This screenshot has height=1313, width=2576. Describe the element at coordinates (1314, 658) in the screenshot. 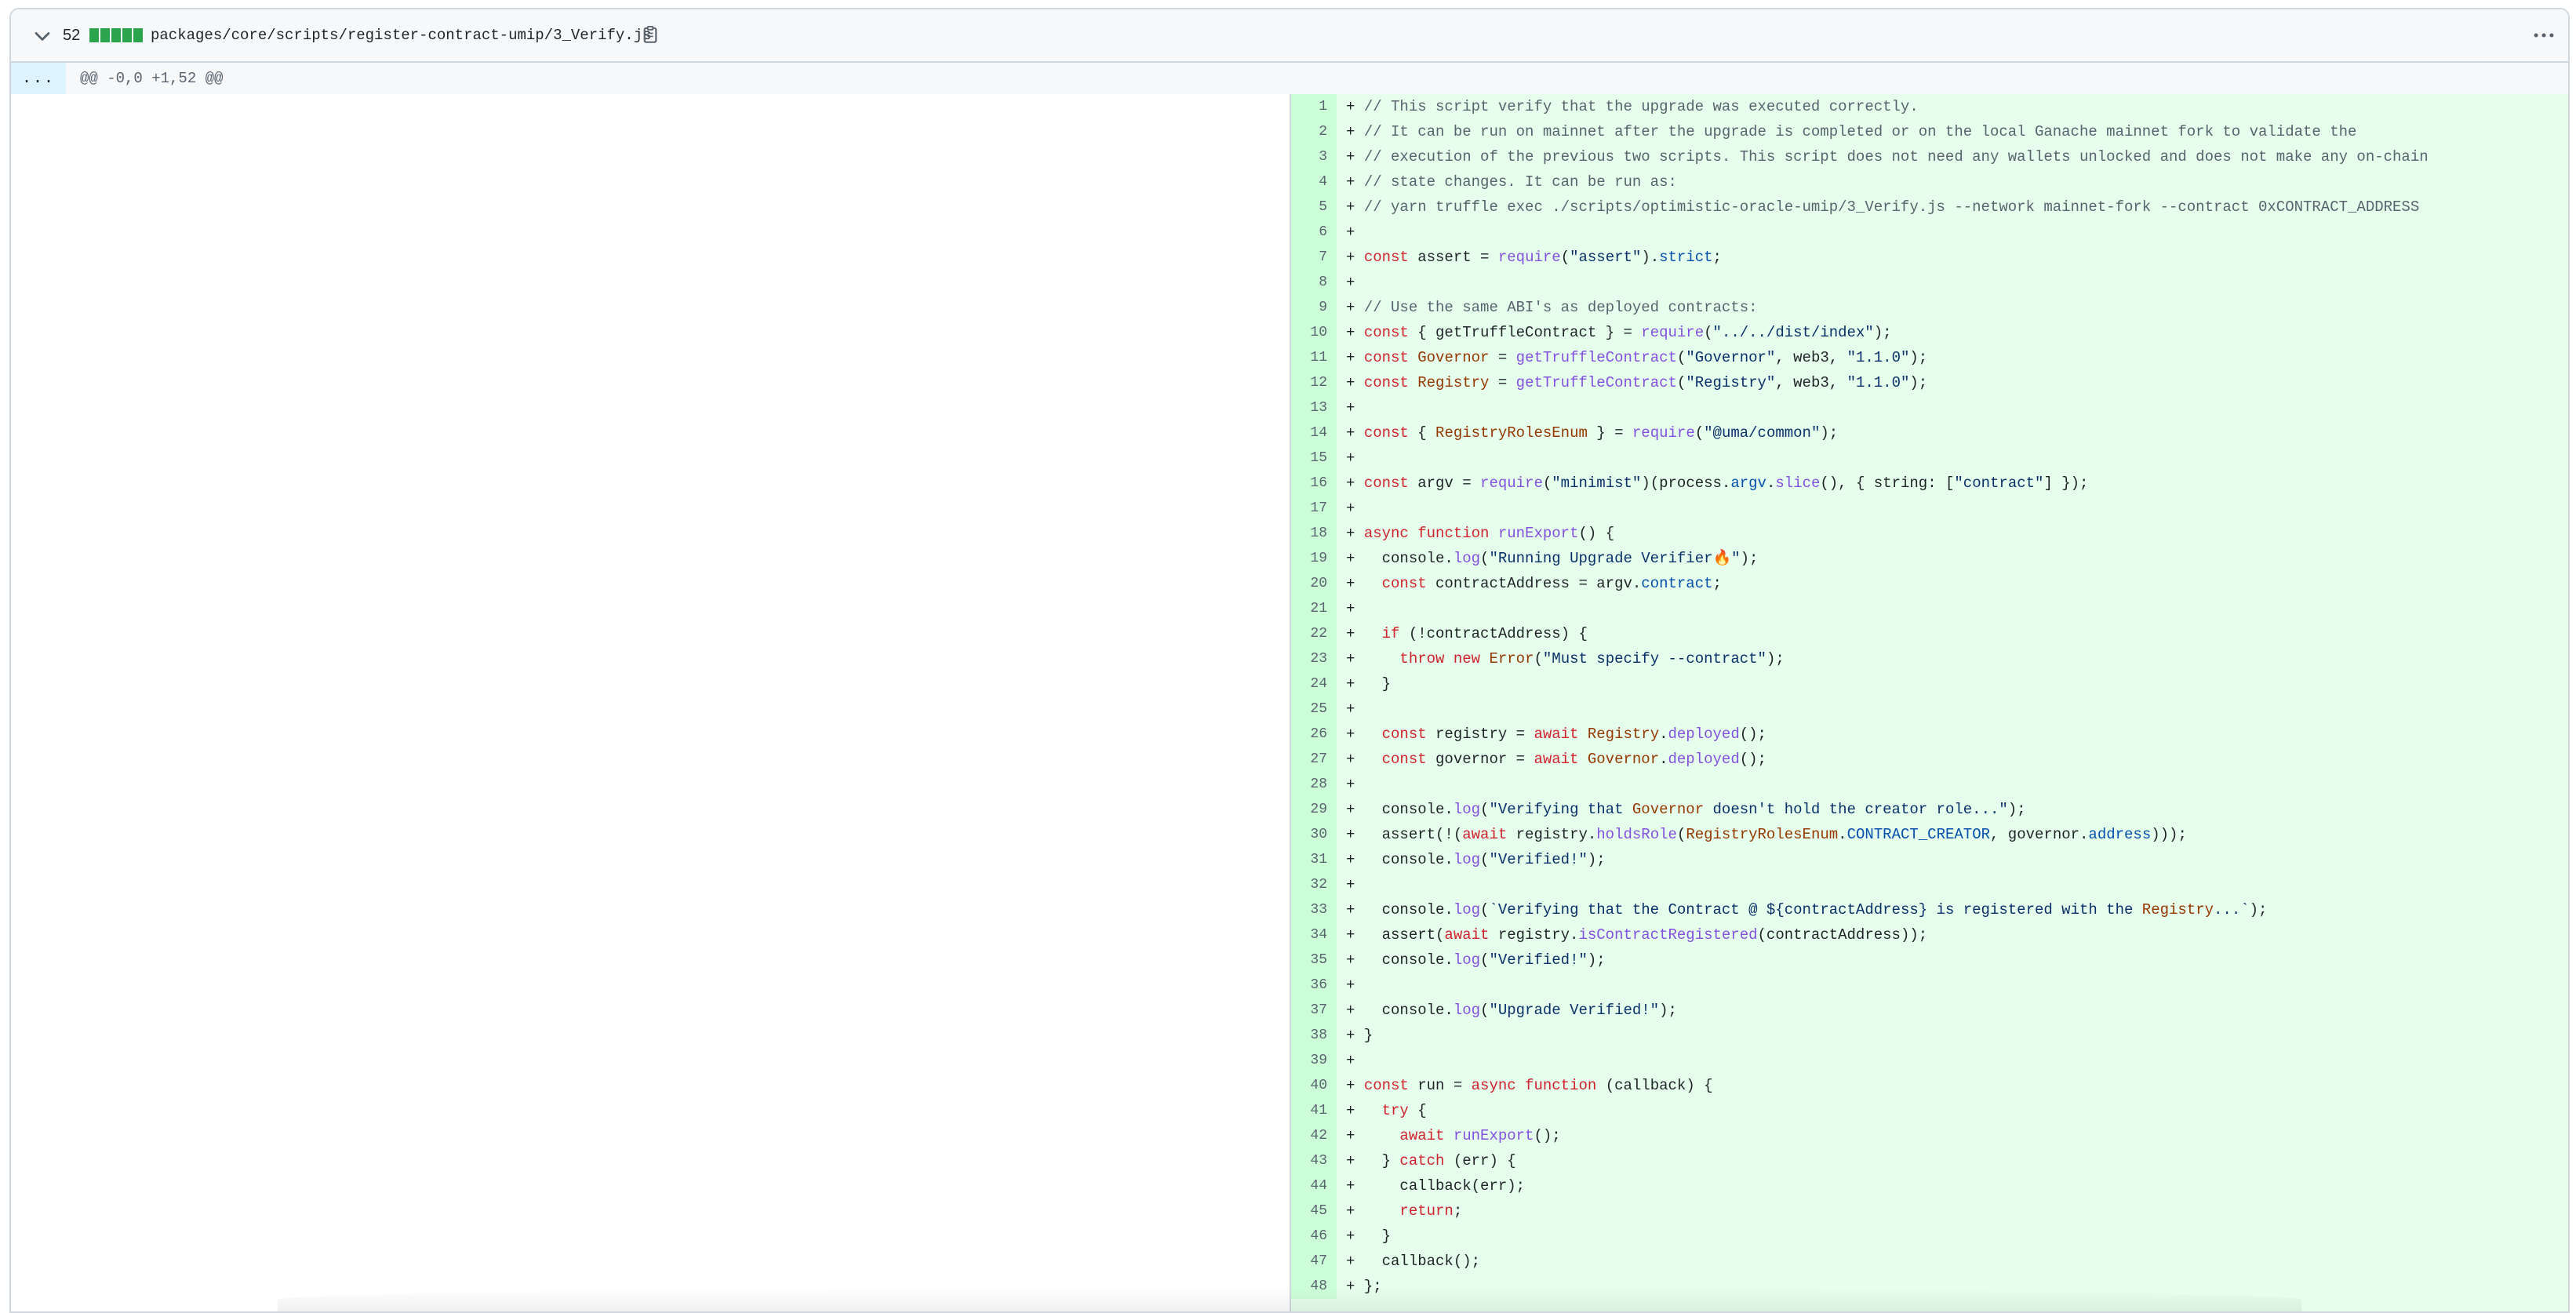

I see `line-number: 23` at that location.